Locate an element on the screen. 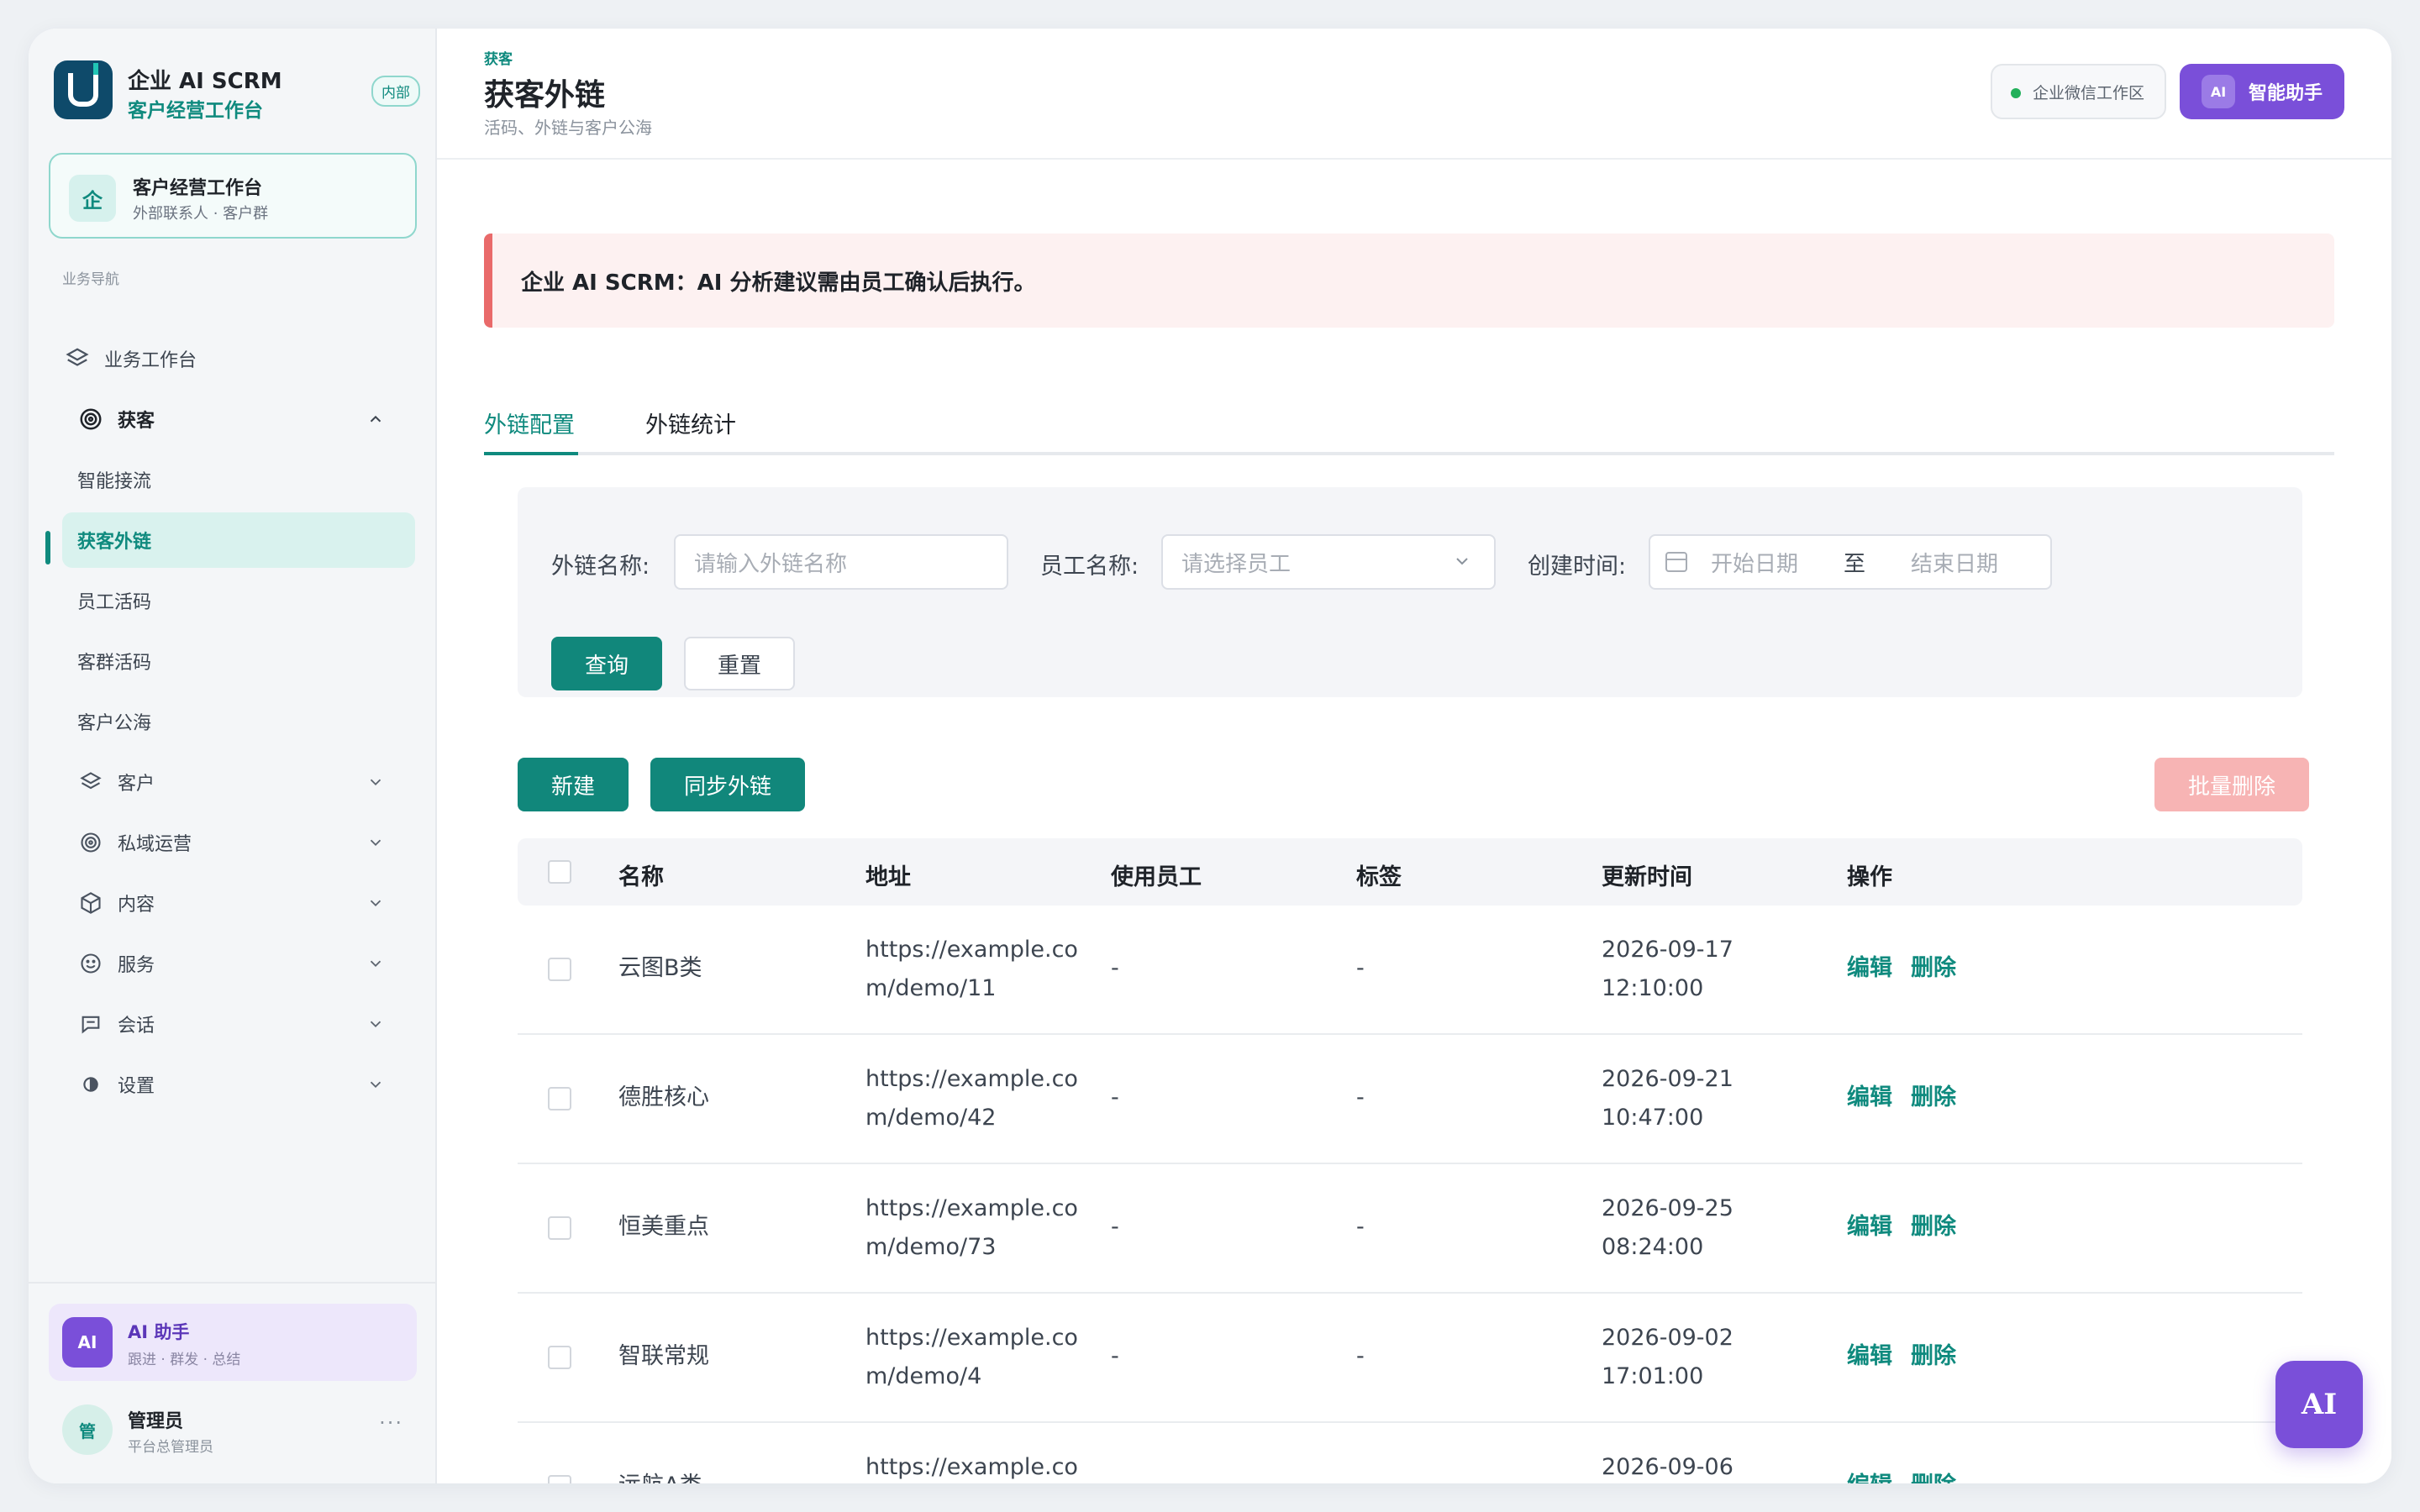 The width and height of the screenshot is (2420, 1512). sidebar-section-private-ops: 私域运营 is located at coordinates (239, 842).